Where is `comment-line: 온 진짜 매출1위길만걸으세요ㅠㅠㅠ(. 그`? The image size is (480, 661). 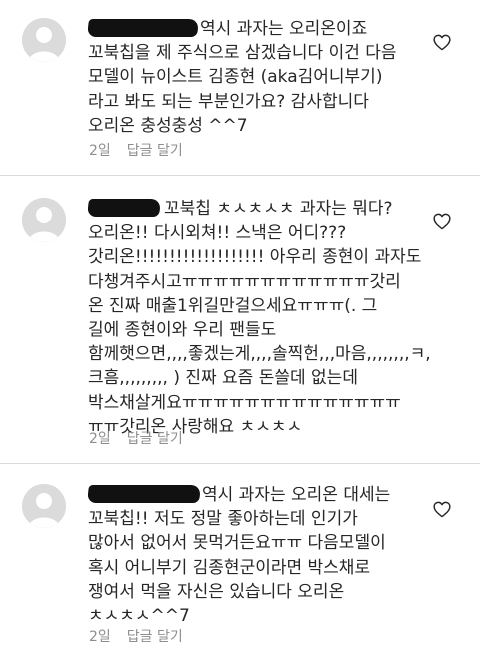 comment-line: 온 진짜 매출1위길만걸으세요ㅠㅠㅠ(. 그 is located at coordinates (233, 305).